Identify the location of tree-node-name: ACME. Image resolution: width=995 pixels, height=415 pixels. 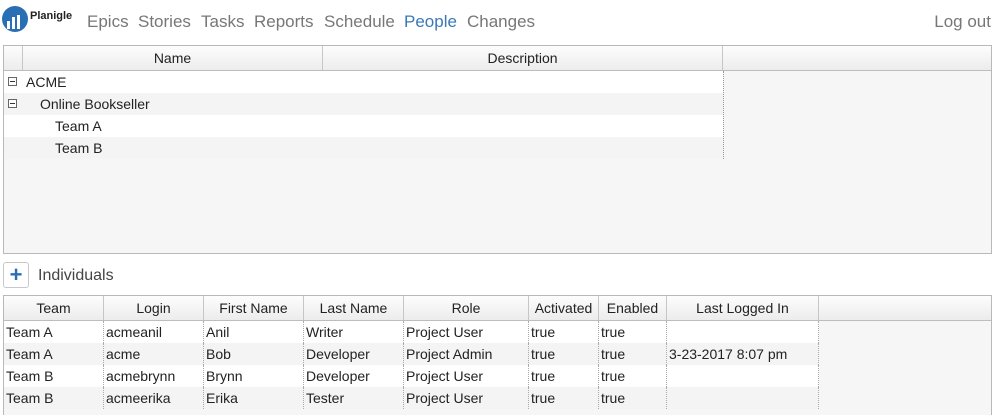
(46, 82).